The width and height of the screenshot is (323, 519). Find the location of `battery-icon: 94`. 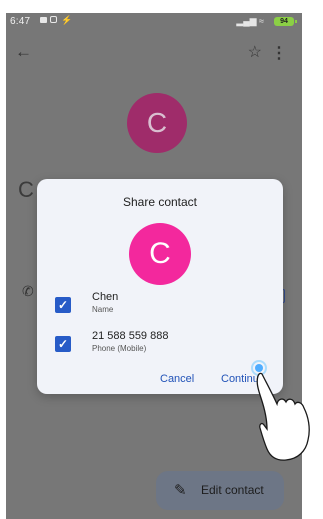

battery-icon: 94 is located at coordinates (285, 21).